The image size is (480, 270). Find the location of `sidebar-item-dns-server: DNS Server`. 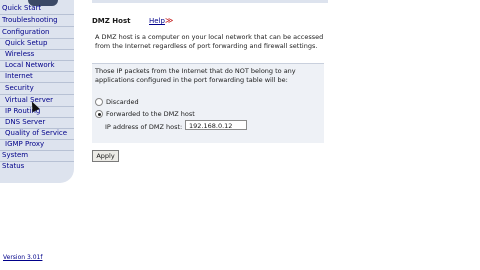

sidebar-item-dns-server: DNS Server is located at coordinates (37, 123).